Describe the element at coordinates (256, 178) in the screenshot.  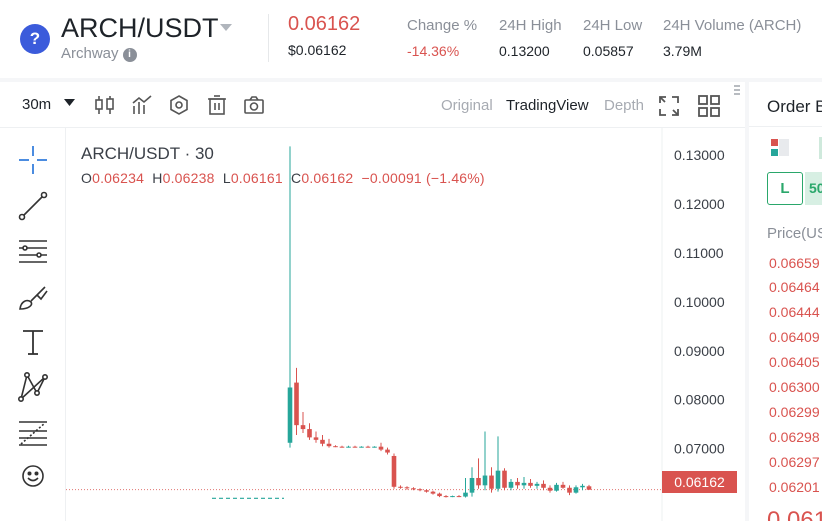
I see `ohlc-low: 0.06161` at that location.